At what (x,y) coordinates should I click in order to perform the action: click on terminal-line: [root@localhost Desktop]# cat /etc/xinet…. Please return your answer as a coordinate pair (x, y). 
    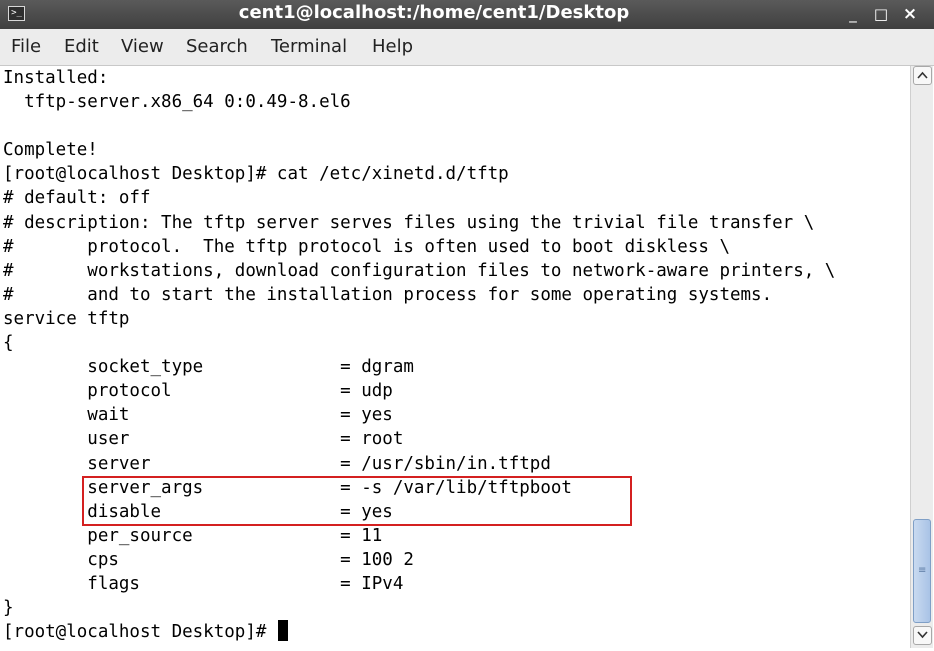
    Looking at the image, I should click on (256, 174).